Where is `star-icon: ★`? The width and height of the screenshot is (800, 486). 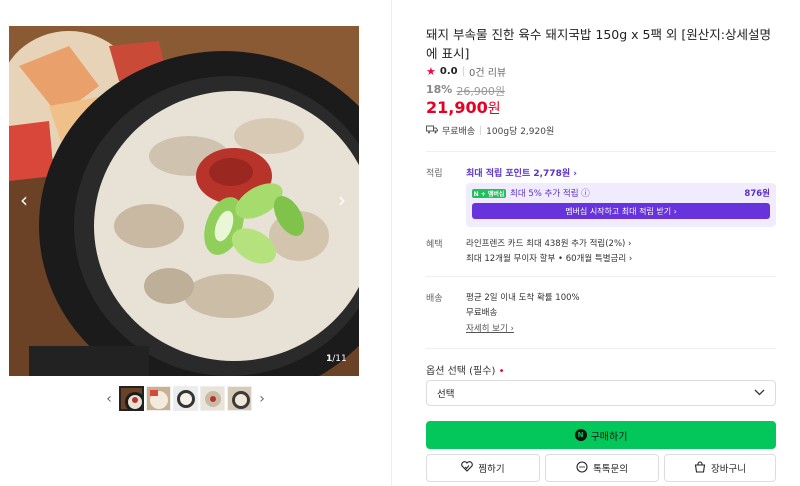 star-icon: ★ is located at coordinates (431, 71).